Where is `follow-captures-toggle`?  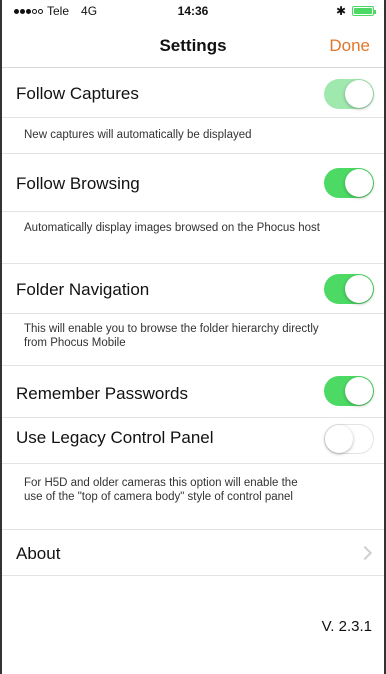
follow-captures-toggle is located at coordinates (349, 94).